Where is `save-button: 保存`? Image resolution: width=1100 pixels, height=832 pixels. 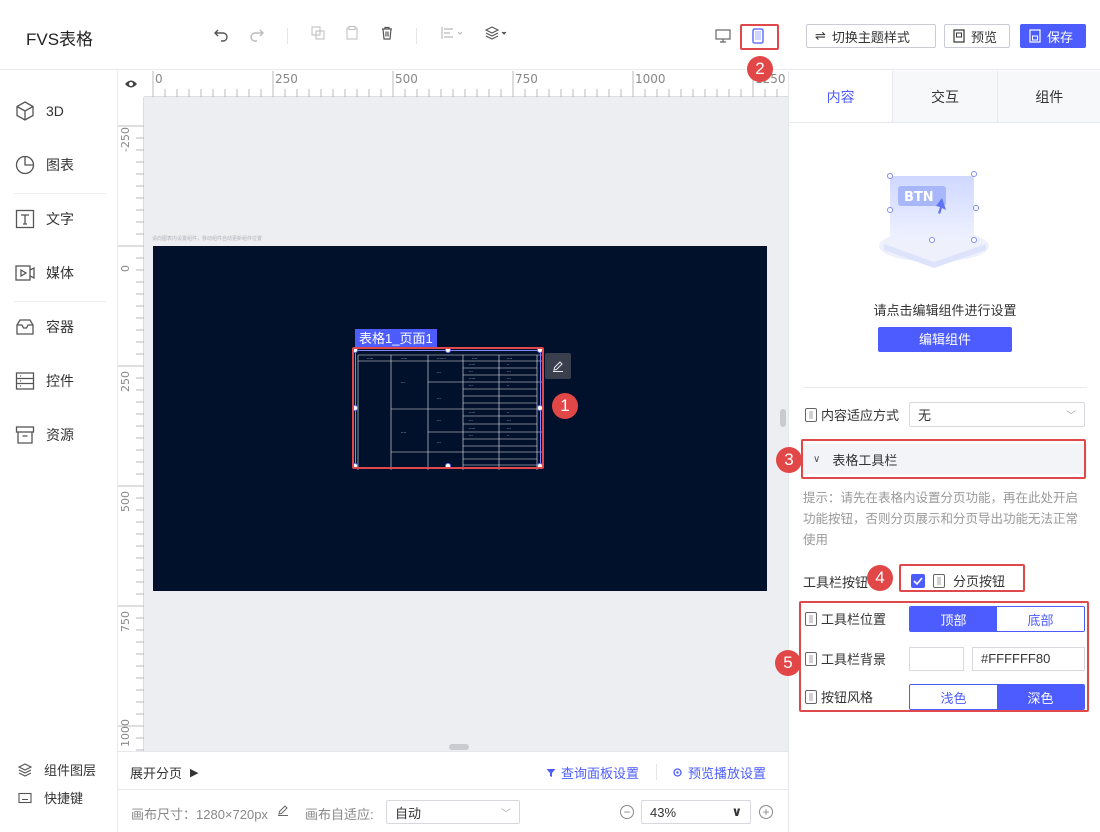
save-button: 保存 is located at coordinates (1053, 36).